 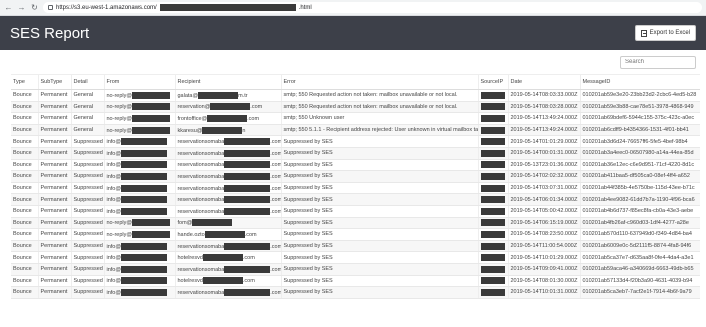 I want to click on cell-date-text: 2019-05-14T08:03:33.000Z, so click(x=544, y=95).